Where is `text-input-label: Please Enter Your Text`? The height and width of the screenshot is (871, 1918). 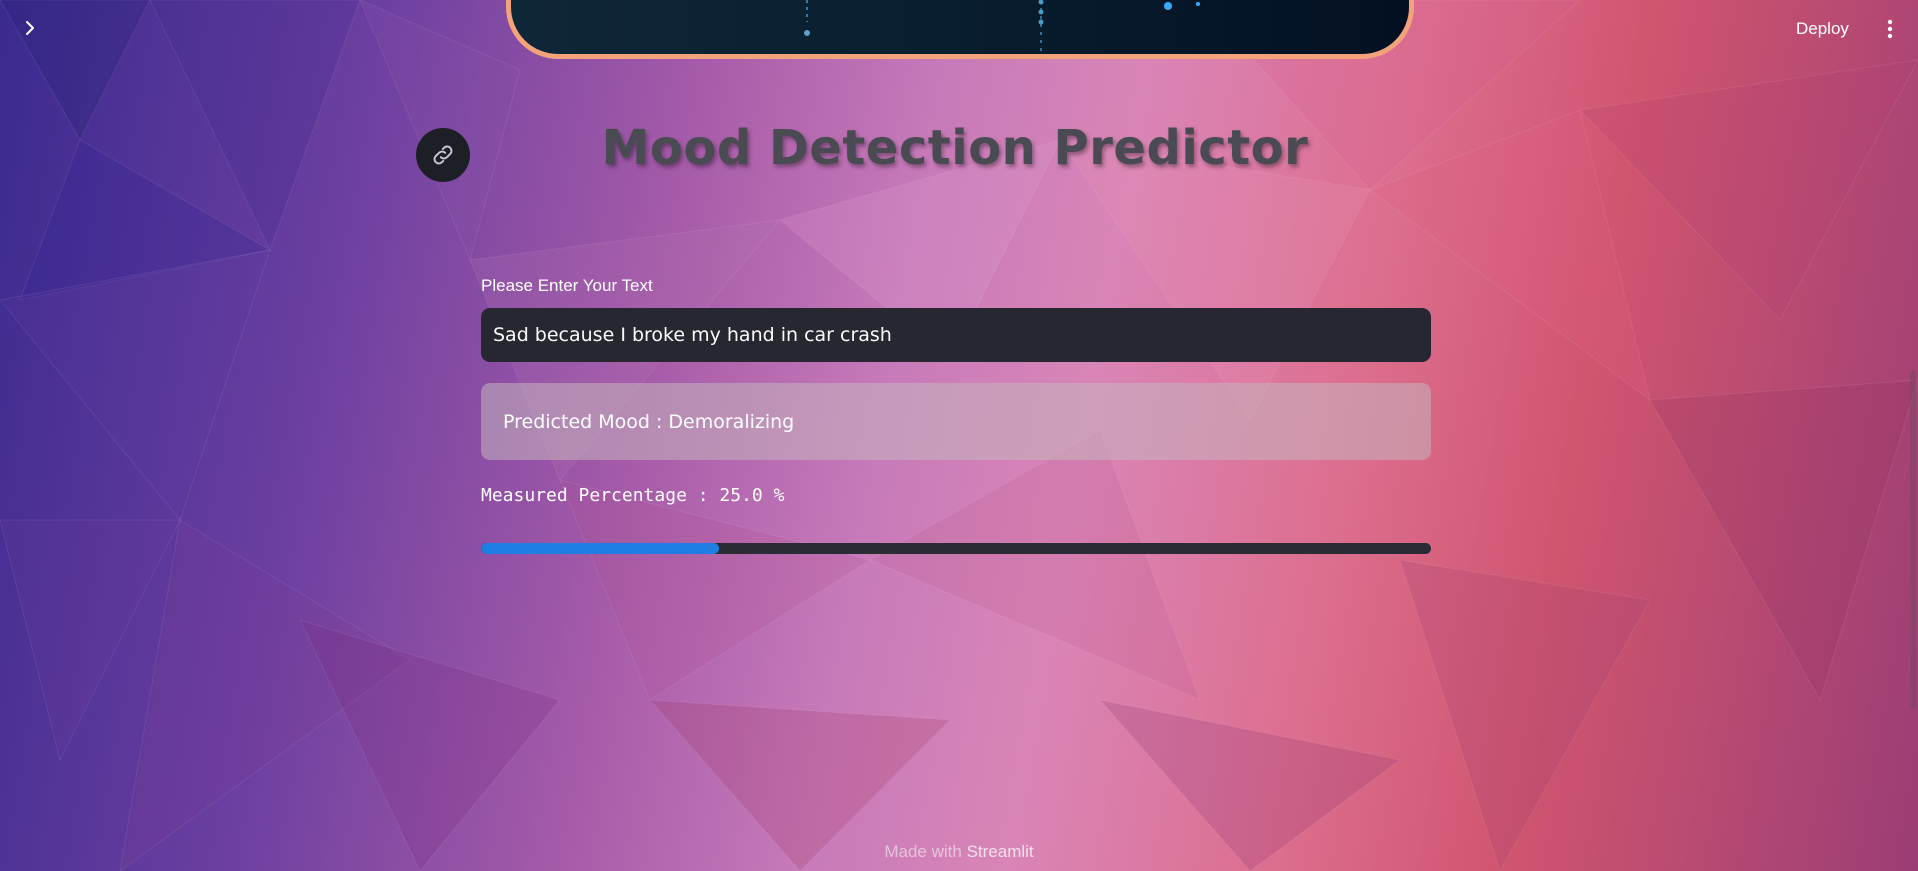
text-input-label: Please Enter Your Text is located at coordinates (567, 285).